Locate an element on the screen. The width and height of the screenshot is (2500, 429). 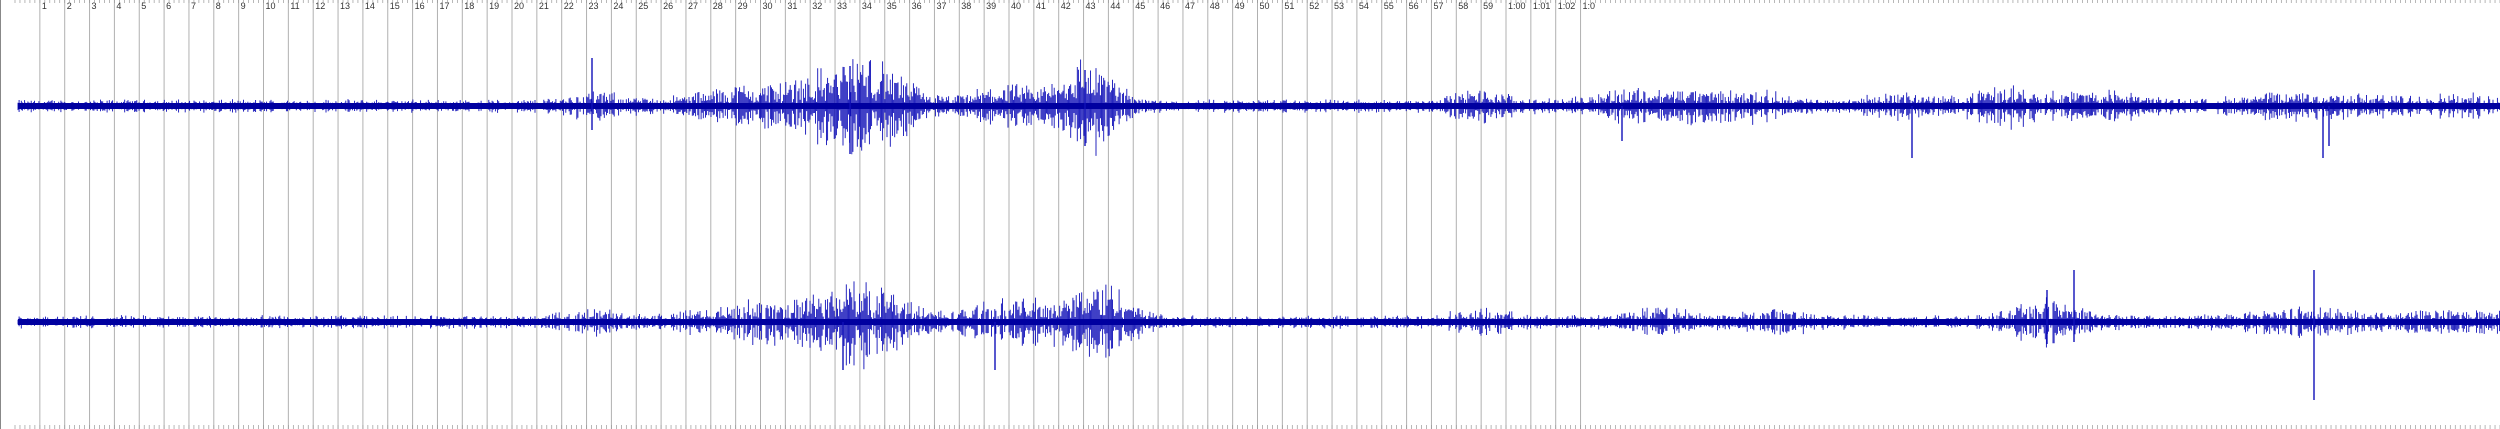
time-label: 49 is located at coordinates (1240, 6).